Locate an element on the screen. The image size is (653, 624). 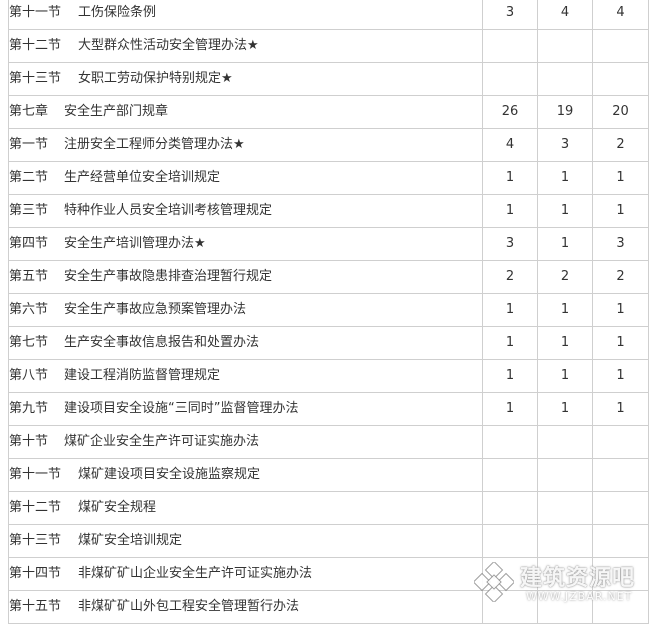
section-title: 大型群众性活动安全管理办法★ is located at coordinates (168, 45).